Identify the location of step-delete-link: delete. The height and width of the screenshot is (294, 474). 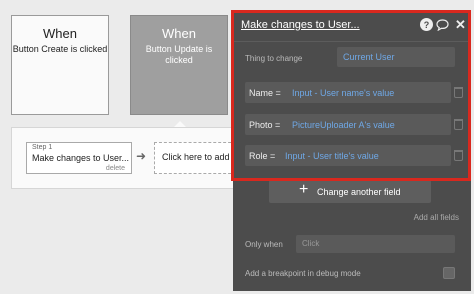
(115, 168).